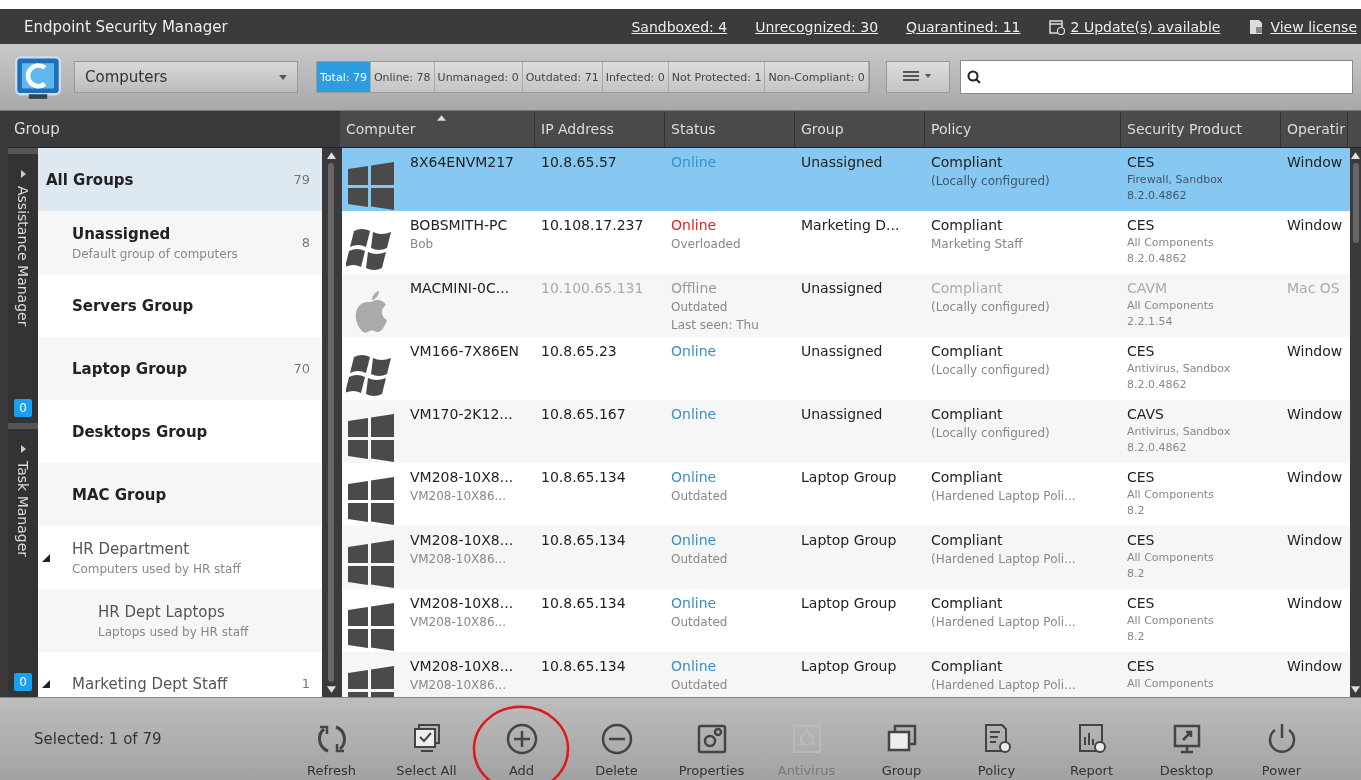 This screenshot has width=1361, height=780. Describe the element at coordinates (842, 162) in the screenshot. I see `group-text: Unassigned` at that location.